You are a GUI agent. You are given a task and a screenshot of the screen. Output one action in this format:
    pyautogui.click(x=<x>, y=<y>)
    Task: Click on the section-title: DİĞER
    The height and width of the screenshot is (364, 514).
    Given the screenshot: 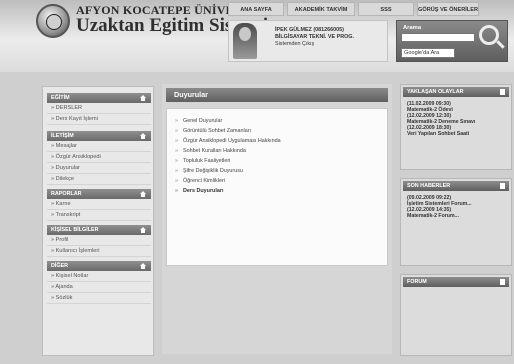 What is the action you would take?
    pyautogui.click(x=60, y=266)
    